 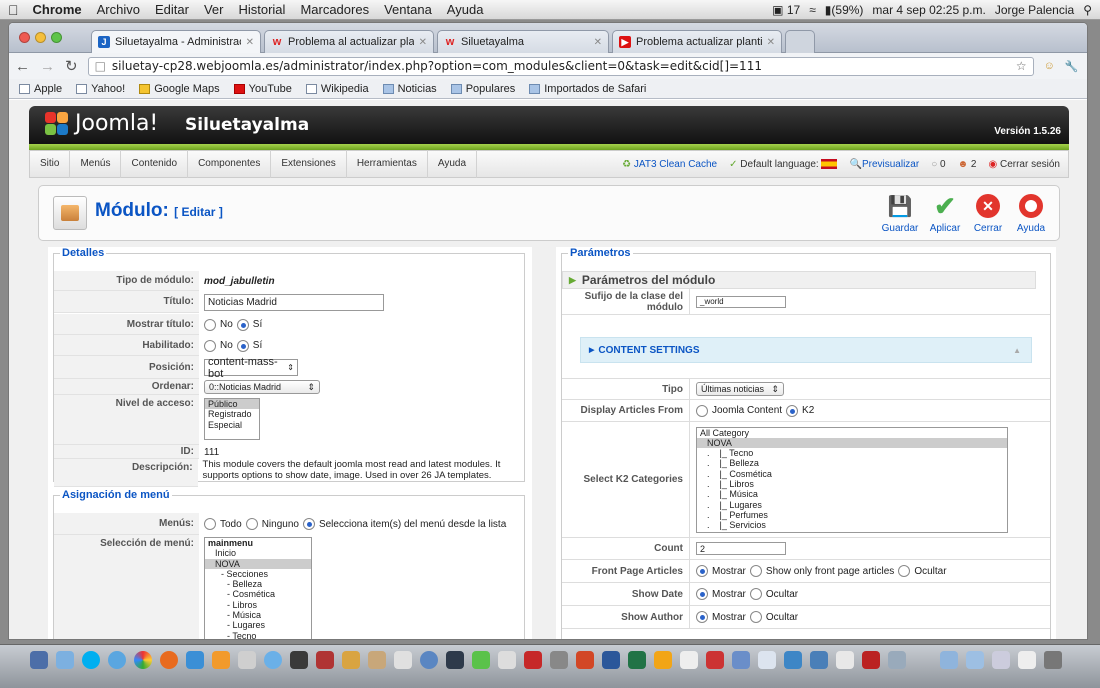 What do you see at coordinates (755, 594) in the screenshot?
I see `date-hide-radio` at bounding box center [755, 594].